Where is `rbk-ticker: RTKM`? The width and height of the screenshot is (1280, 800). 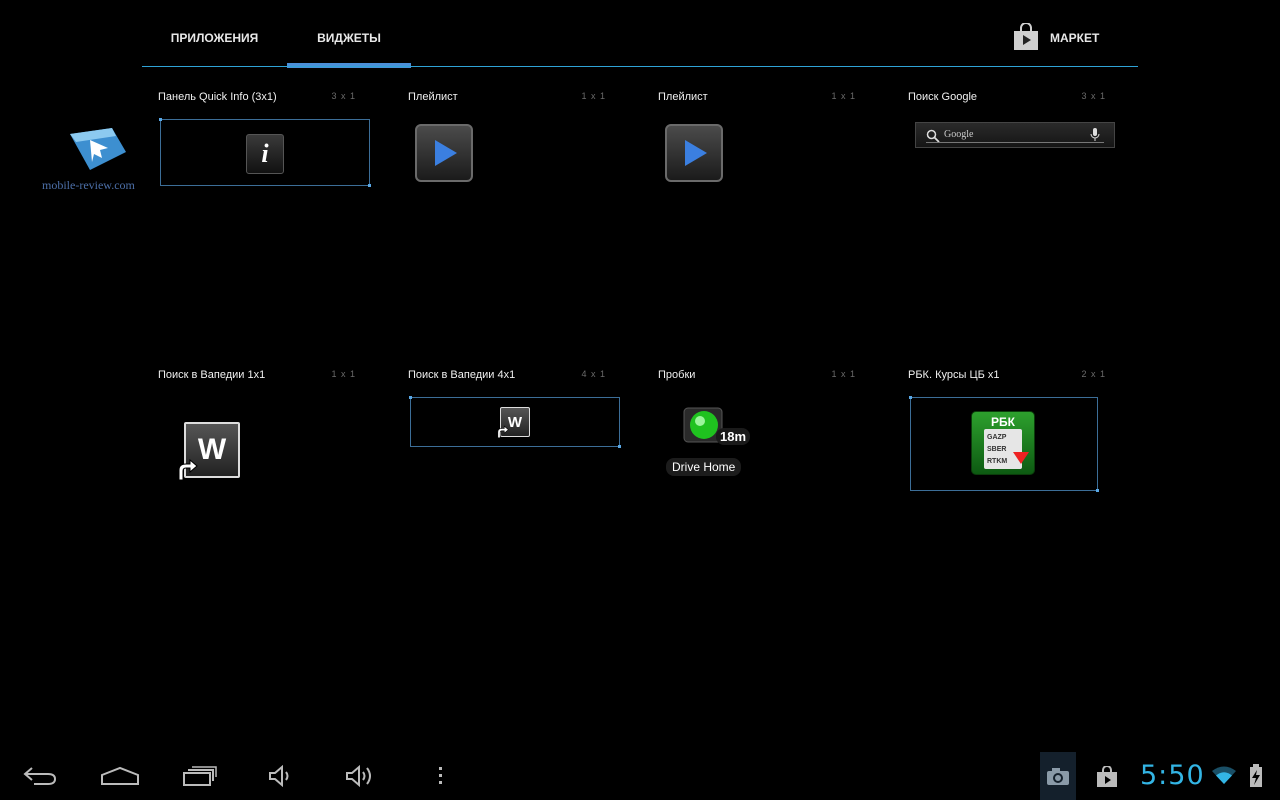 rbk-ticker: RTKM is located at coordinates (997, 461).